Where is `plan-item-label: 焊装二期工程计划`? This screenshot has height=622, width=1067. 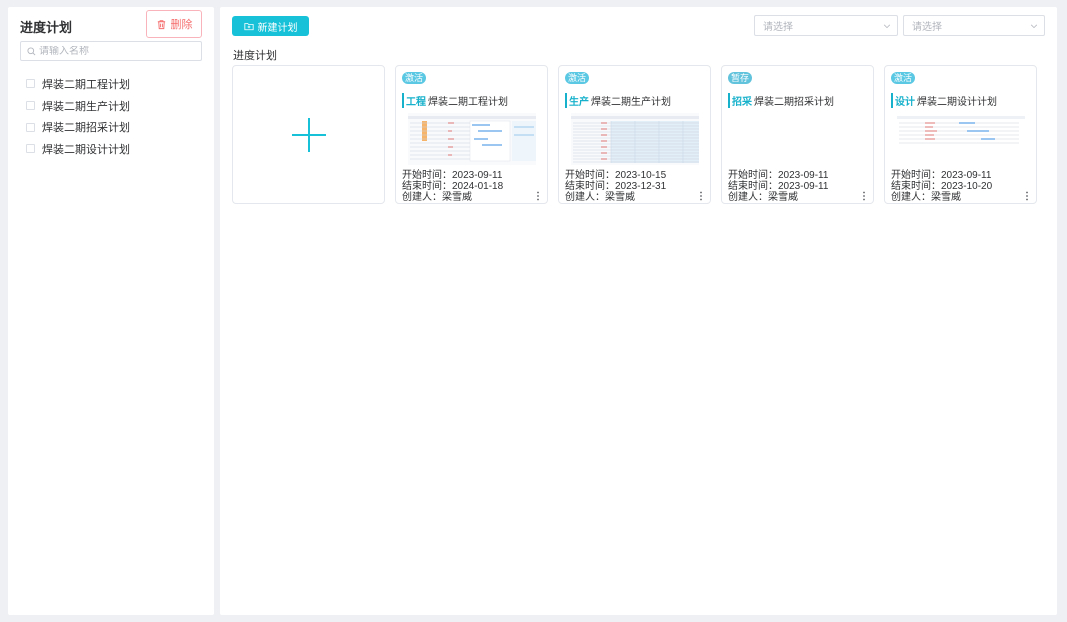
plan-item-label: 焊装二期工程计划 is located at coordinates (86, 84).